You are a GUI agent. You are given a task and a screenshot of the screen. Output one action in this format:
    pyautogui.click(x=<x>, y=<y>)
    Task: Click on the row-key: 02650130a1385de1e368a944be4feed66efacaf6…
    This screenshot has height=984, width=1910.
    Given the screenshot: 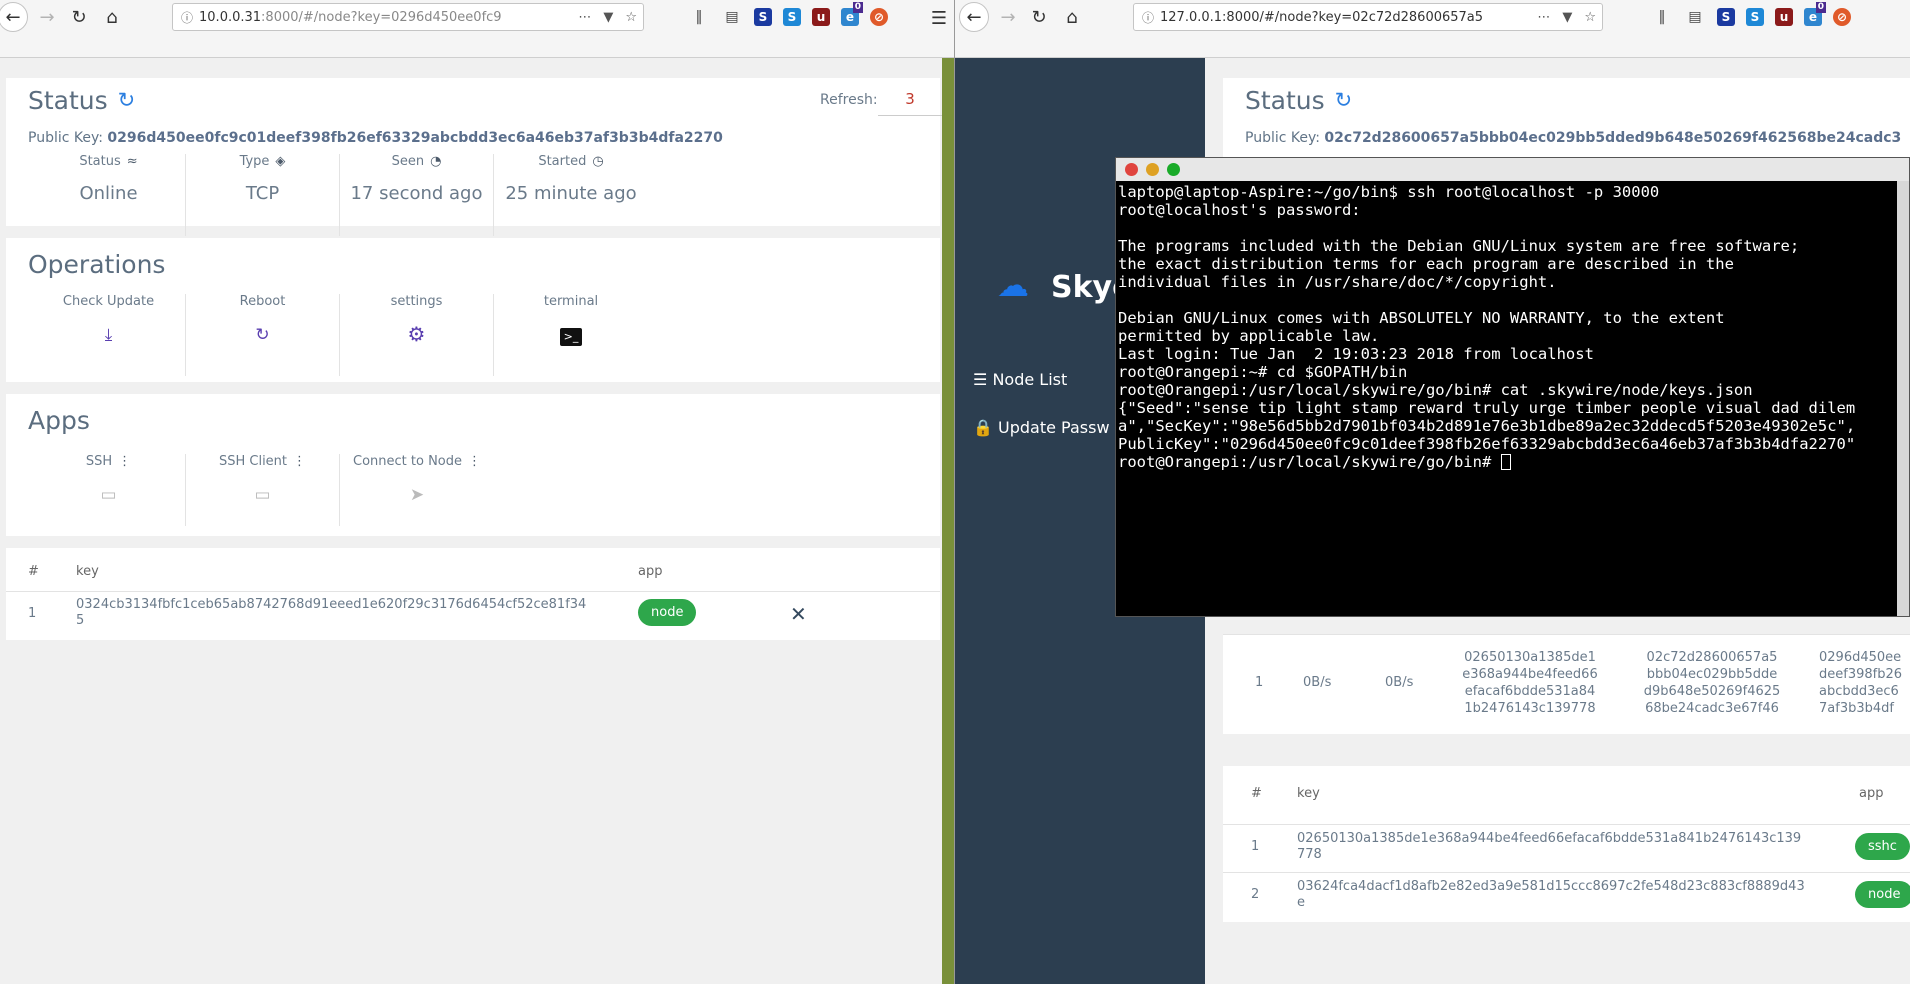 What is the action you would take?
    pyautogui.click(x=1549, y=846)
    